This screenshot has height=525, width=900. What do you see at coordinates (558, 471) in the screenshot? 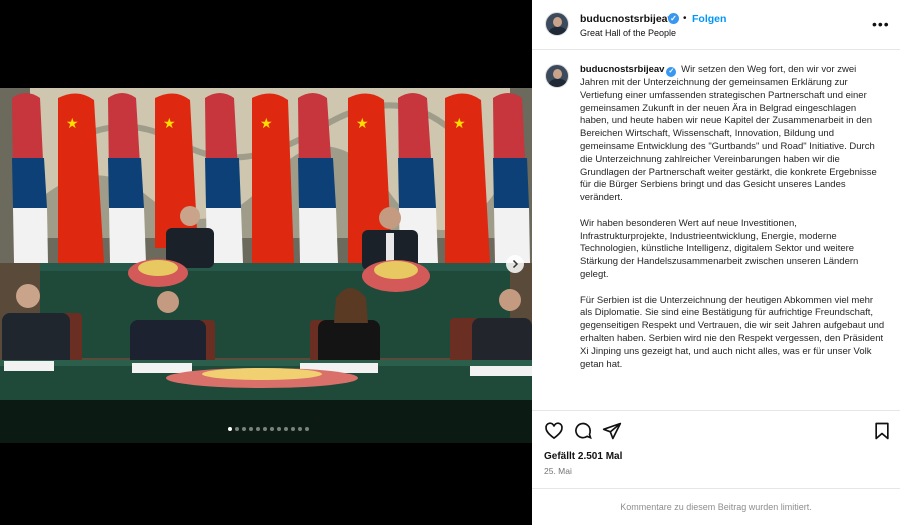
I see `post-date: 25. Mai` at bounding box center [558, 471].